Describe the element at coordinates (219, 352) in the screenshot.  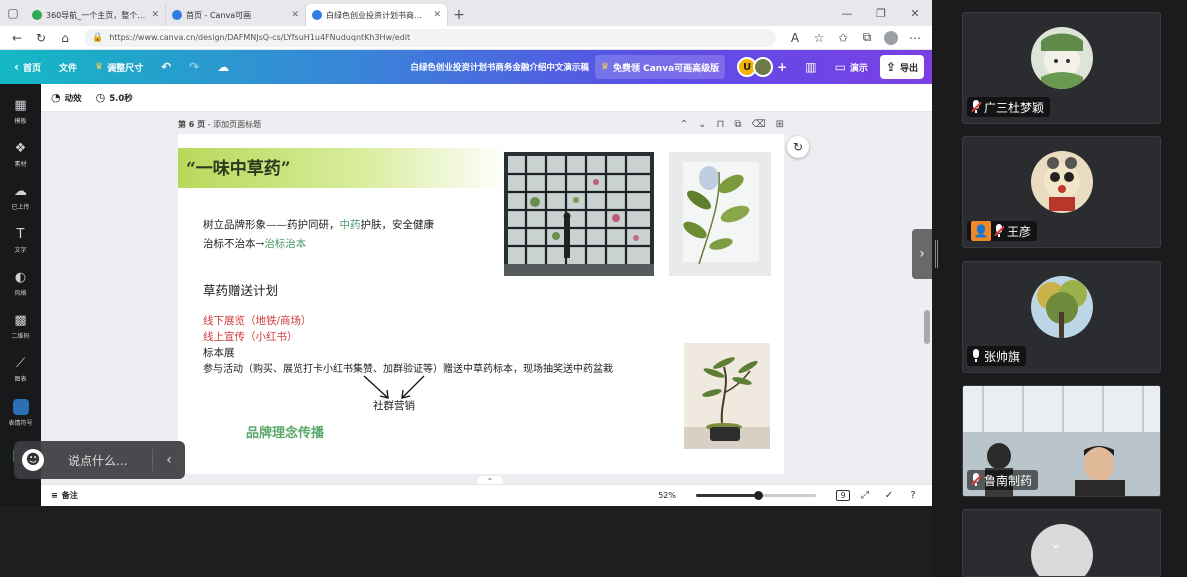
I see `specimen-text: 标本展` at that location.